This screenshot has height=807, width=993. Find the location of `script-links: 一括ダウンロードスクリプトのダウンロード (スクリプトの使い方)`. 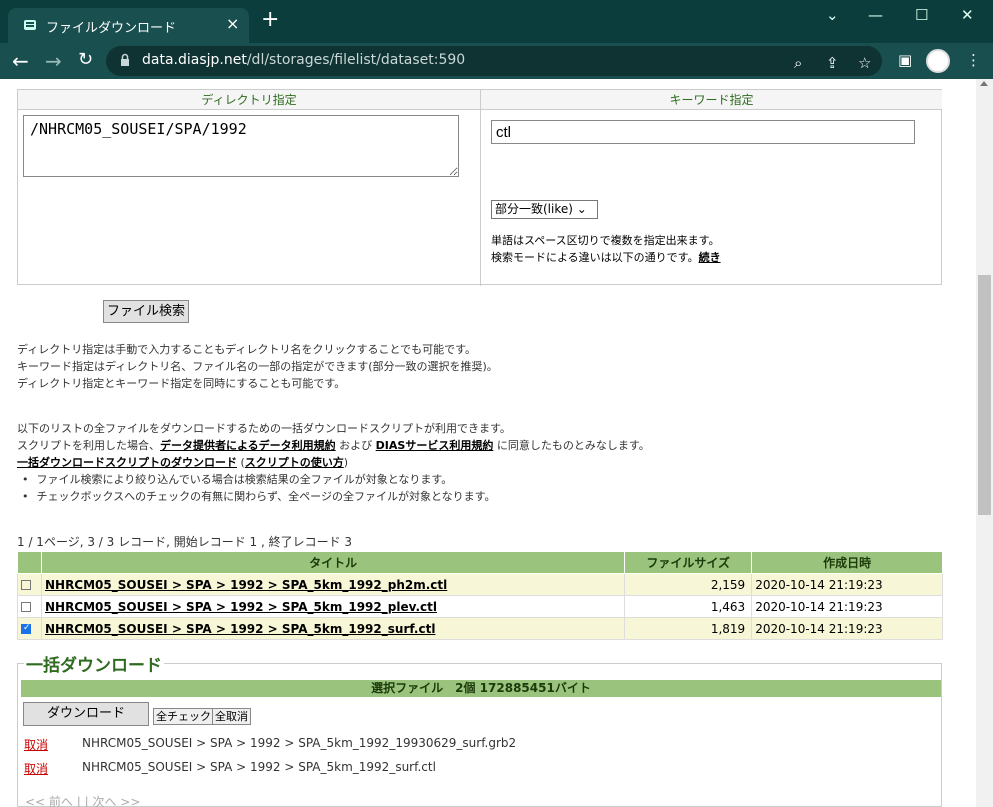

script-links: 一括ダウンロードスクリプトのダウンロード (スクリプトの使い方) is located at coordinates (183, 462).